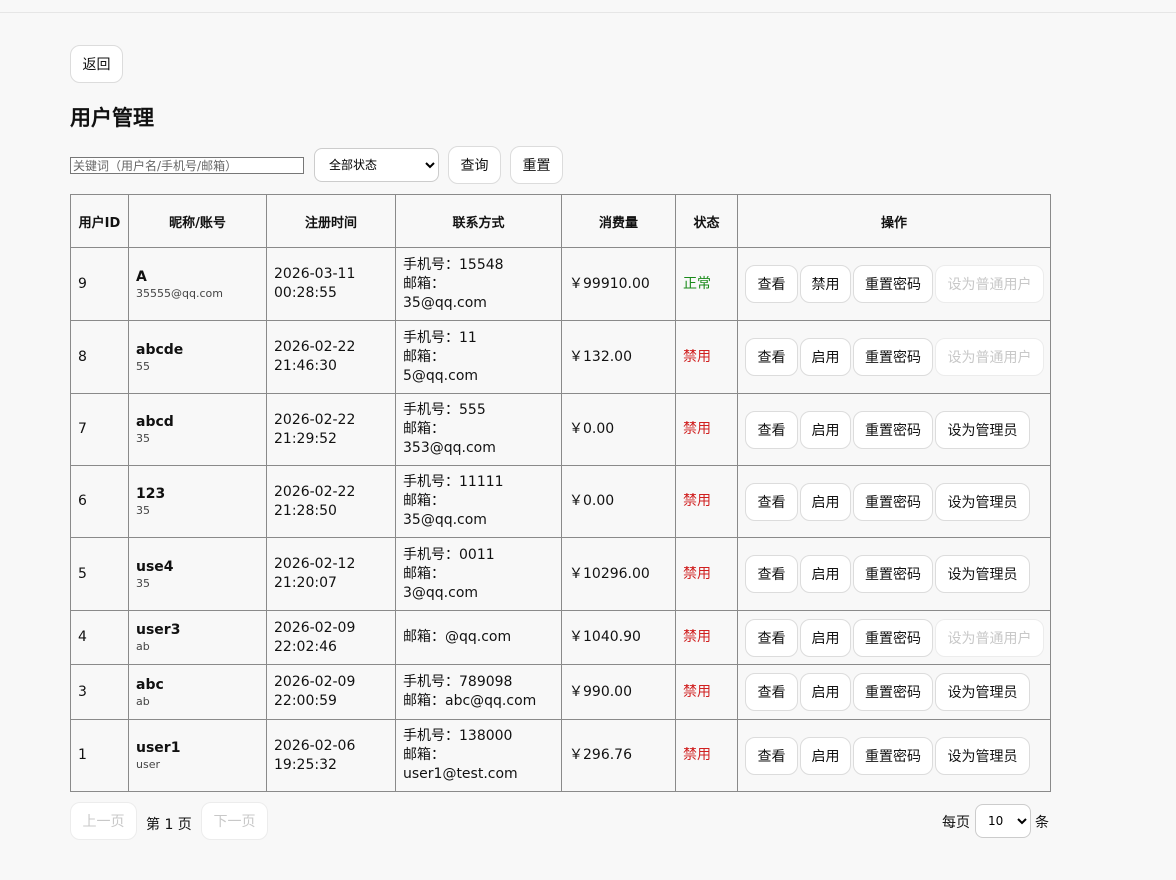 This screenshot has width=1176, height=880. What do you see at coordinates (618, 574) in the screenshot?
I see `cell-amount: ￥10296.00` at bounding box center [618, 574].